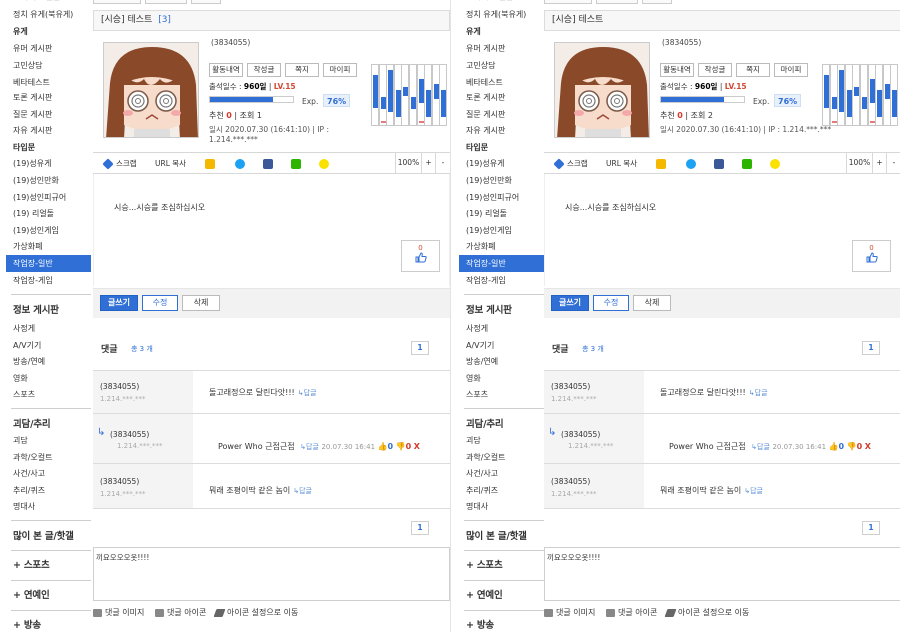  Describe the element at coordinates (302, 70) in the screenshot. I see `message-button: 쪽지` at that location.